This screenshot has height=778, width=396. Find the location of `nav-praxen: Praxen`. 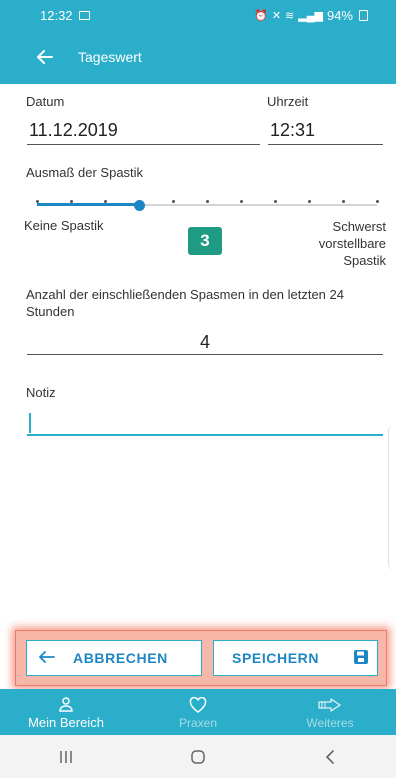

nav-praxen: Praxen is located at coordinates (198, 712).